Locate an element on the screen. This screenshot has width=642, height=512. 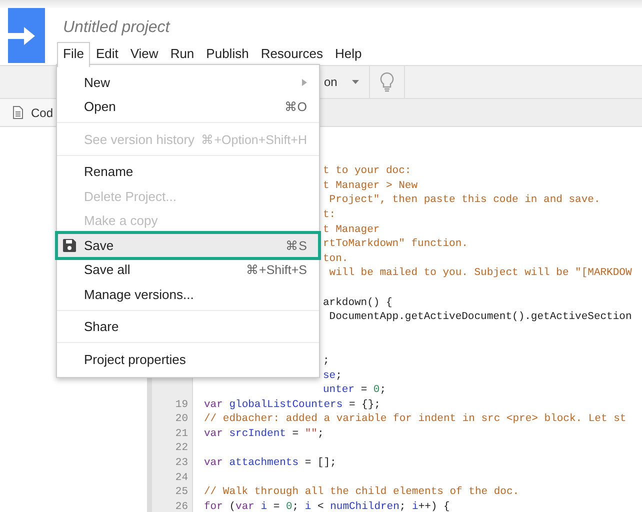
line-number: 24 is located at coordinates (181, 478).